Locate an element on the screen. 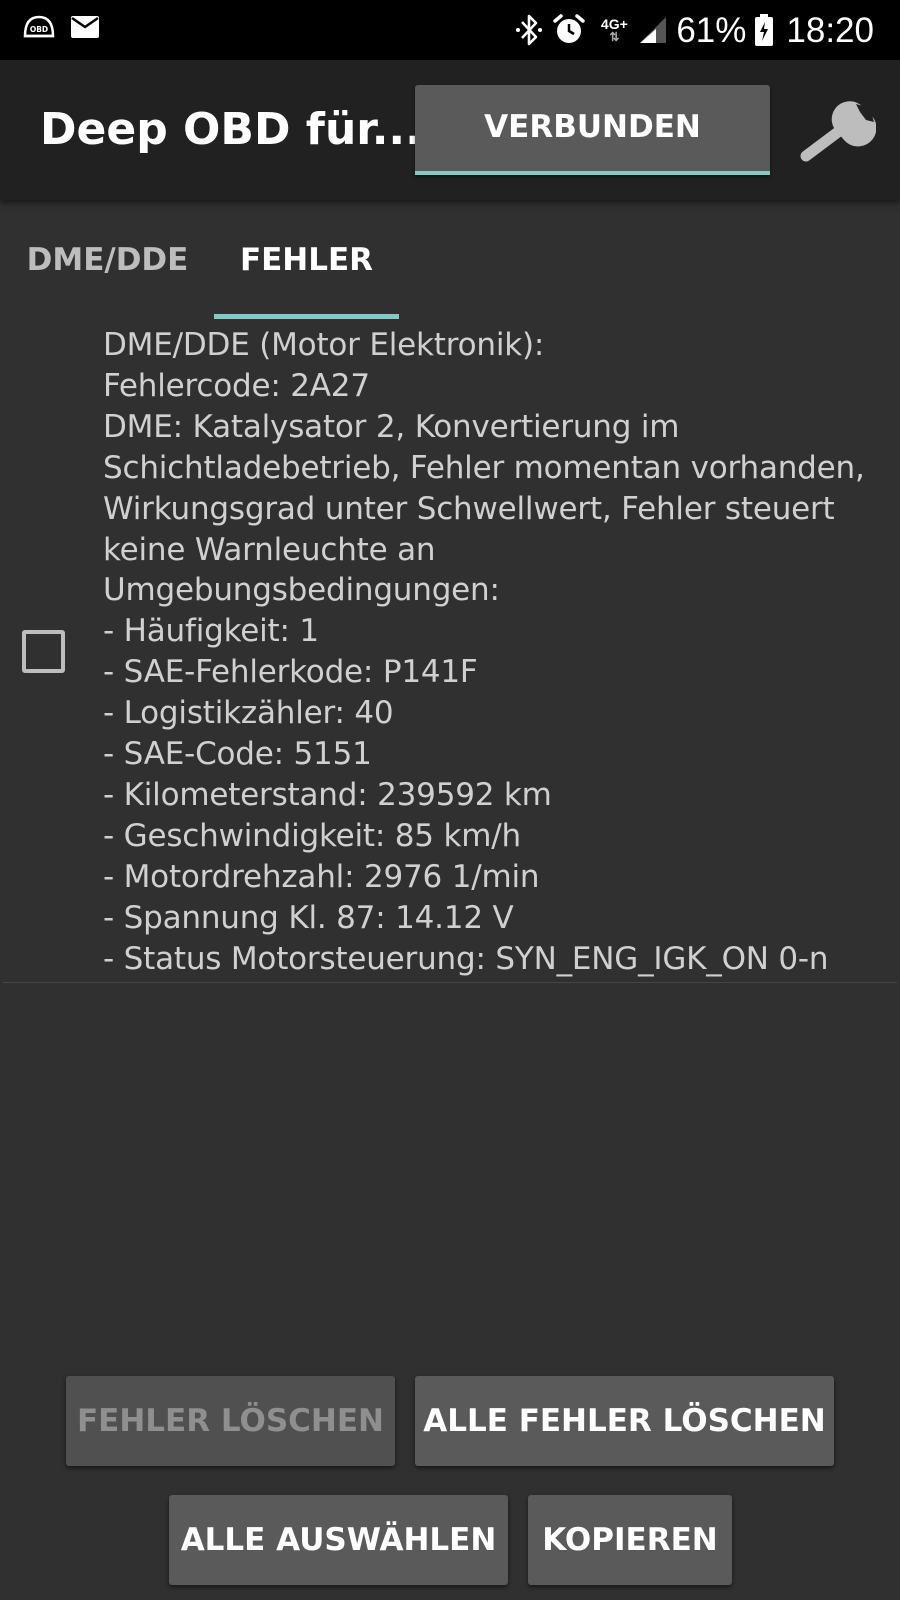  connect-toggle-button: VERBUNDEN is located at coordinates (592, 130).